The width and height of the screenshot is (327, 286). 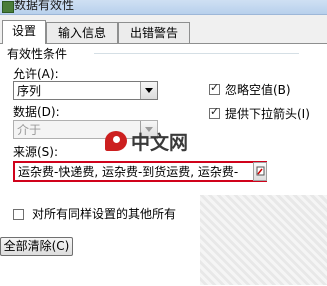 What do you see at coordinates (8, 7) in the screenshot?
I see `app-icon` at bounding box center [8, 7].